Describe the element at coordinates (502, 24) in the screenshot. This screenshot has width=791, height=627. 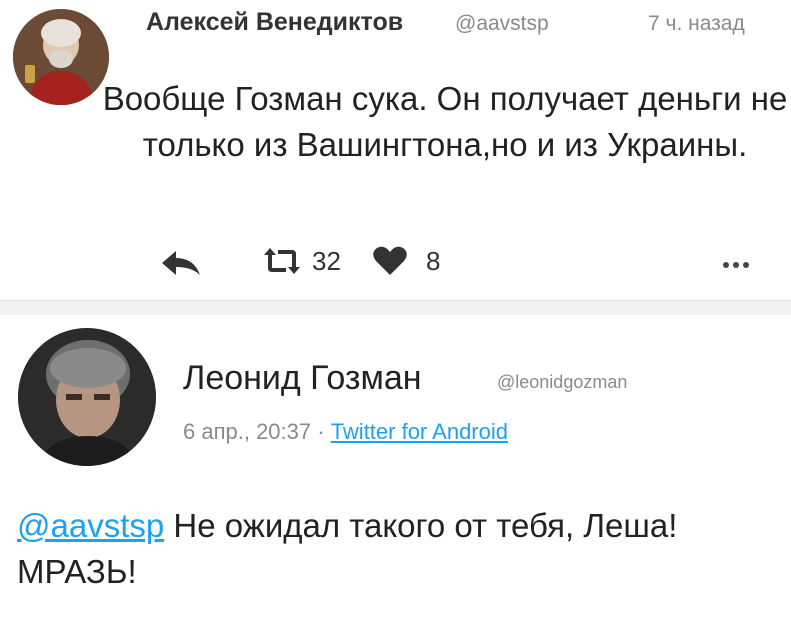
I see `author-handle: @aavstsp` at that location.